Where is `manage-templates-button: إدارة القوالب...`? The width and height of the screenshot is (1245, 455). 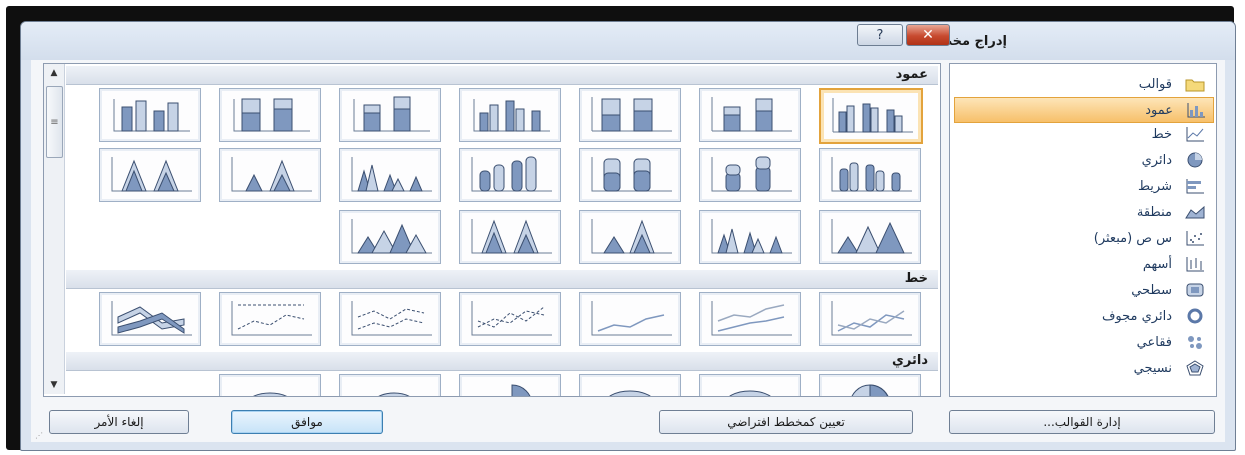 manage-templates-button: إدارة القوالب... is located at coordinates (1082, 422).